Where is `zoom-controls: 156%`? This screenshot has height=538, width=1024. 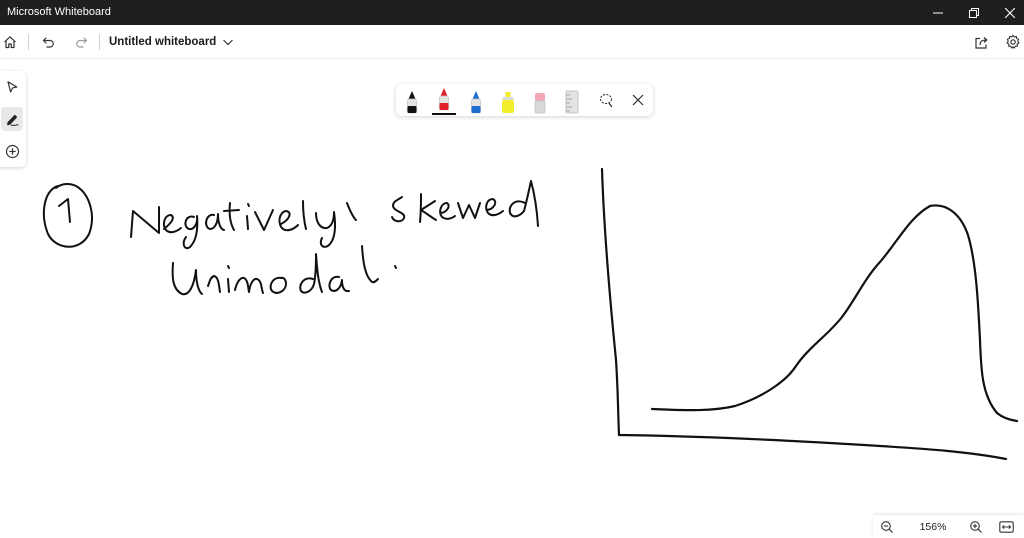 zoom-controls: 156% is located at coordinates (948, 526).